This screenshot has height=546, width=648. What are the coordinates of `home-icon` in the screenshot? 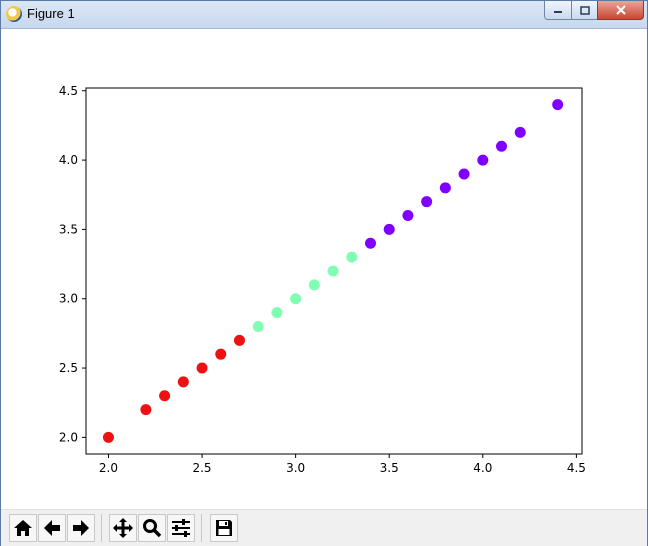 It's located at (23, 528).